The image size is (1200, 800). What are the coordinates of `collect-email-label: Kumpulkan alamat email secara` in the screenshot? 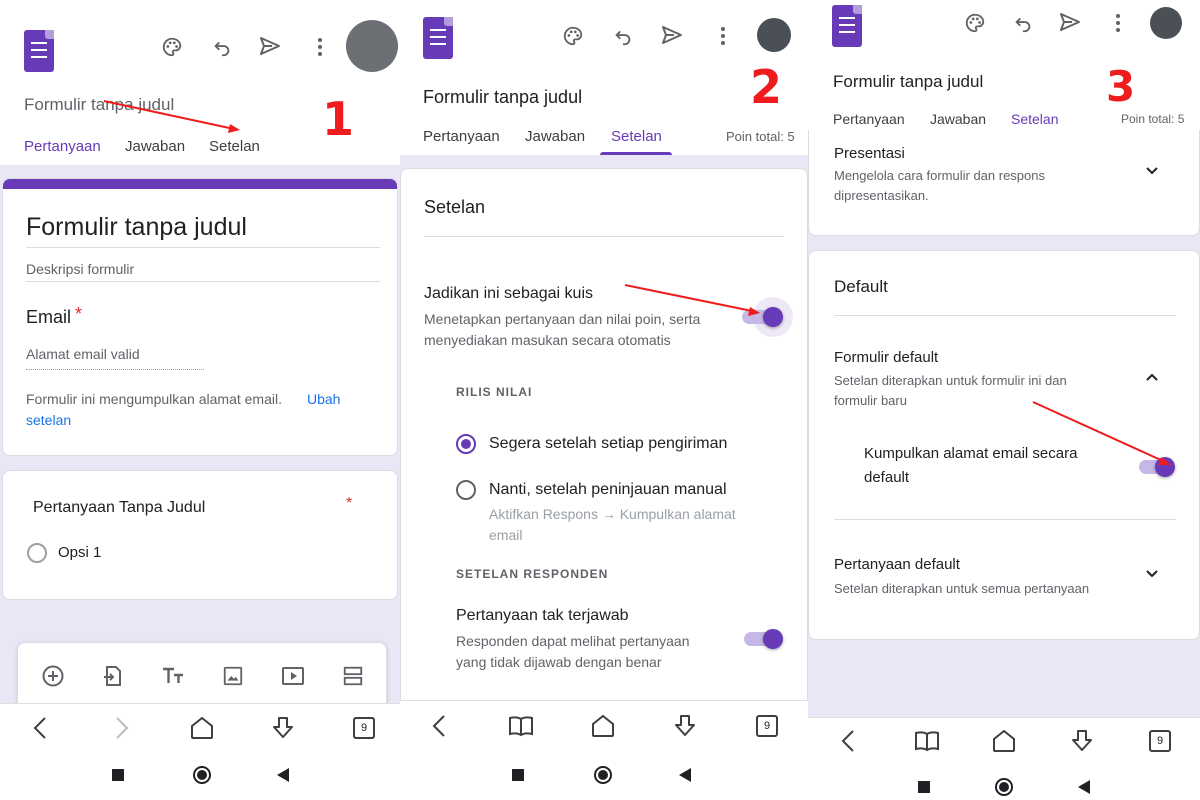 It's located at (971, 453).